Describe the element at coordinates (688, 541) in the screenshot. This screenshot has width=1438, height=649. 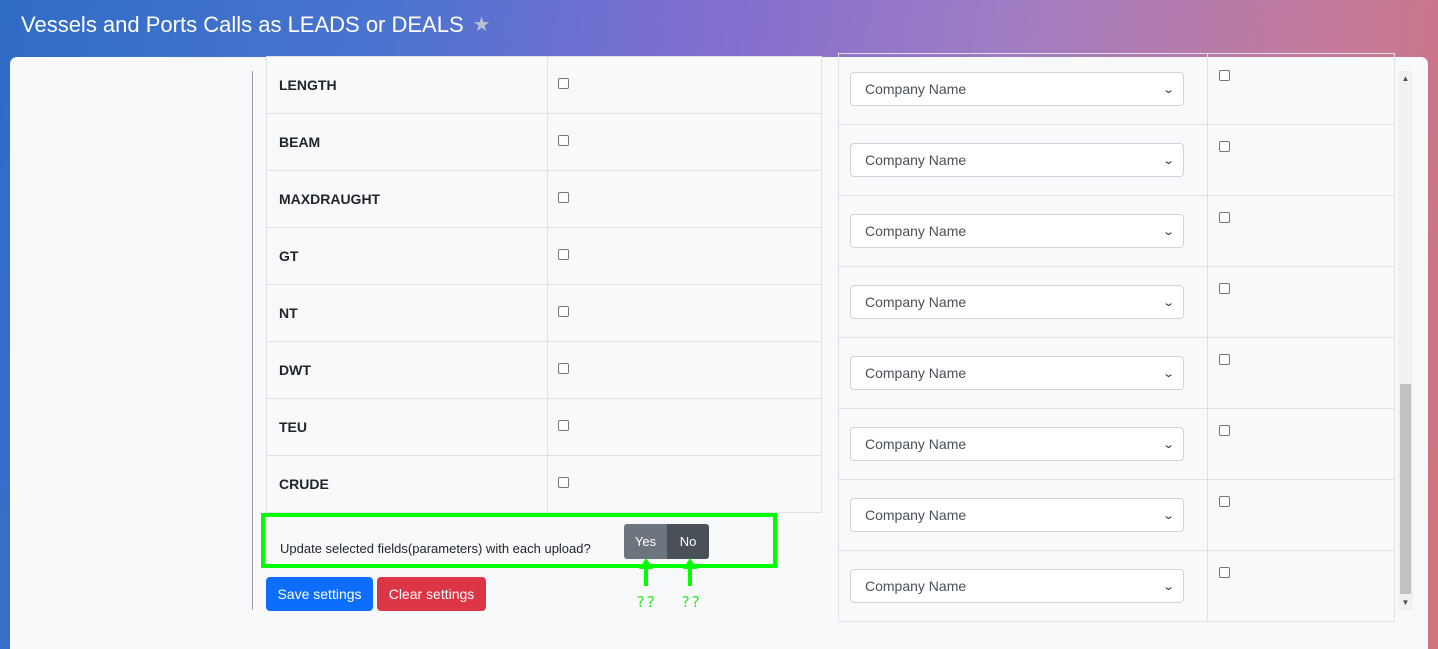
I see `no-button: No` at that location.